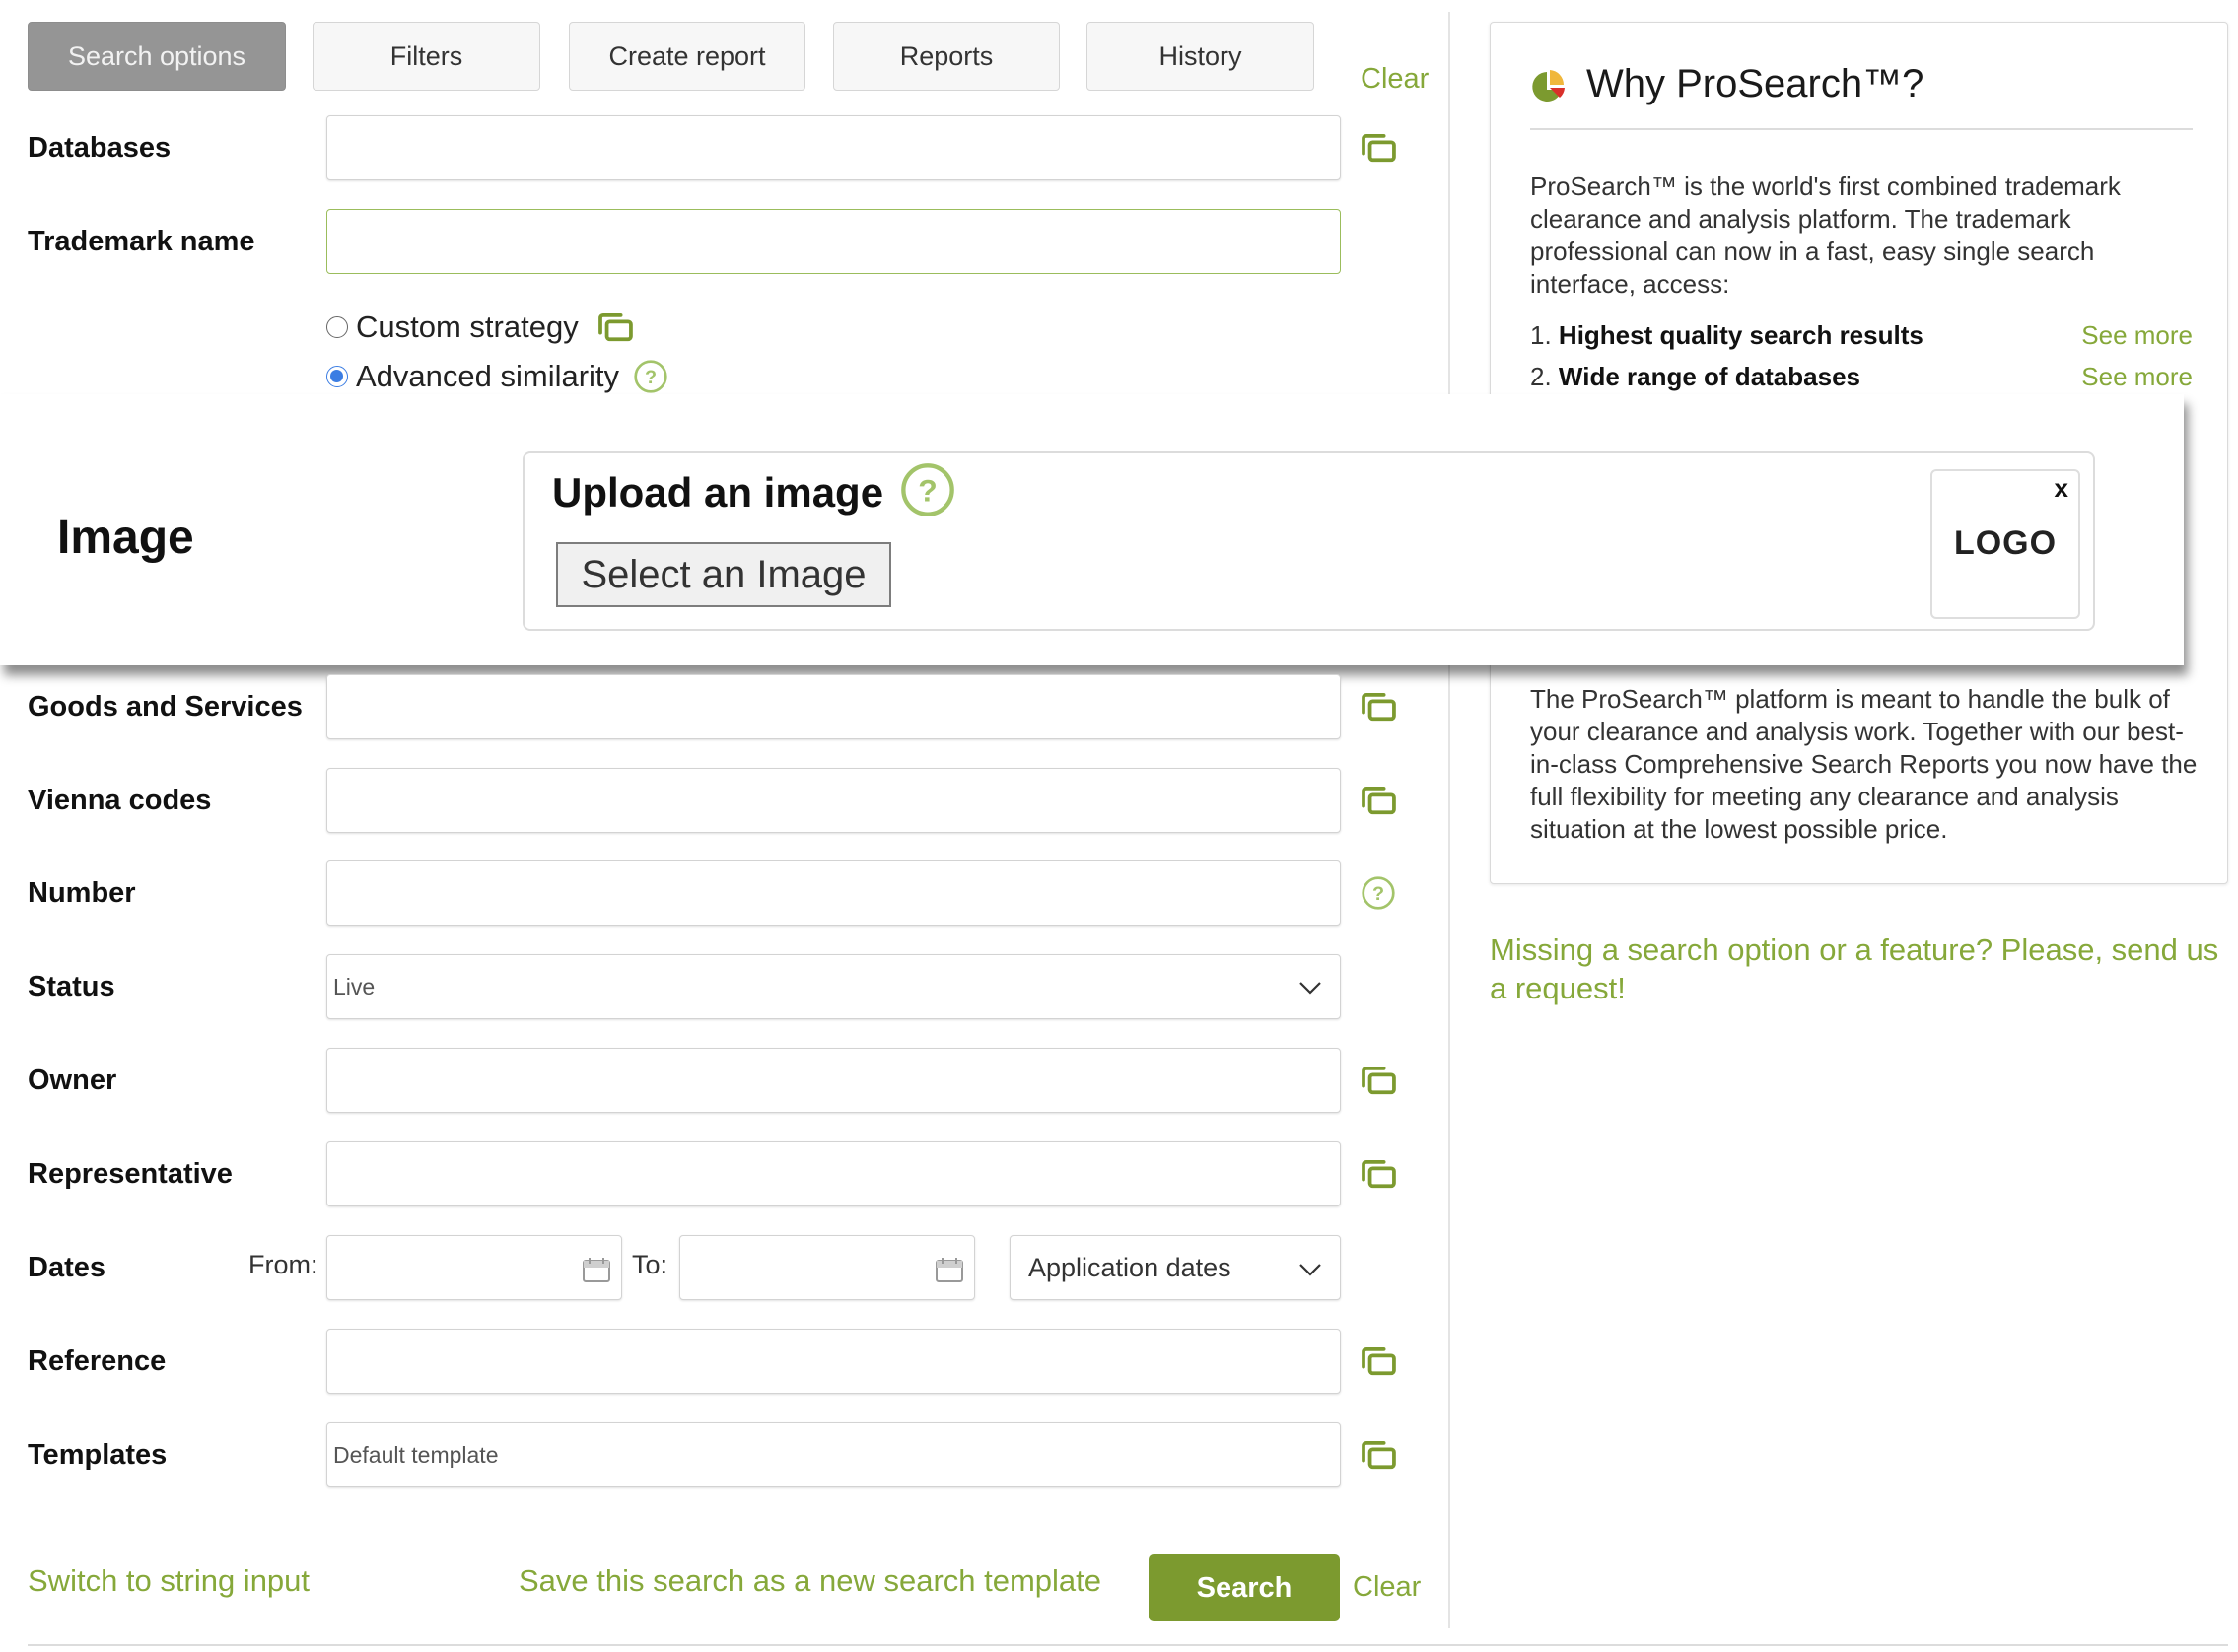  What do you see at coordinates (337, 376) in the screenshot?
I see `advanced-similarity-radio` at bounding box center [337, 376].